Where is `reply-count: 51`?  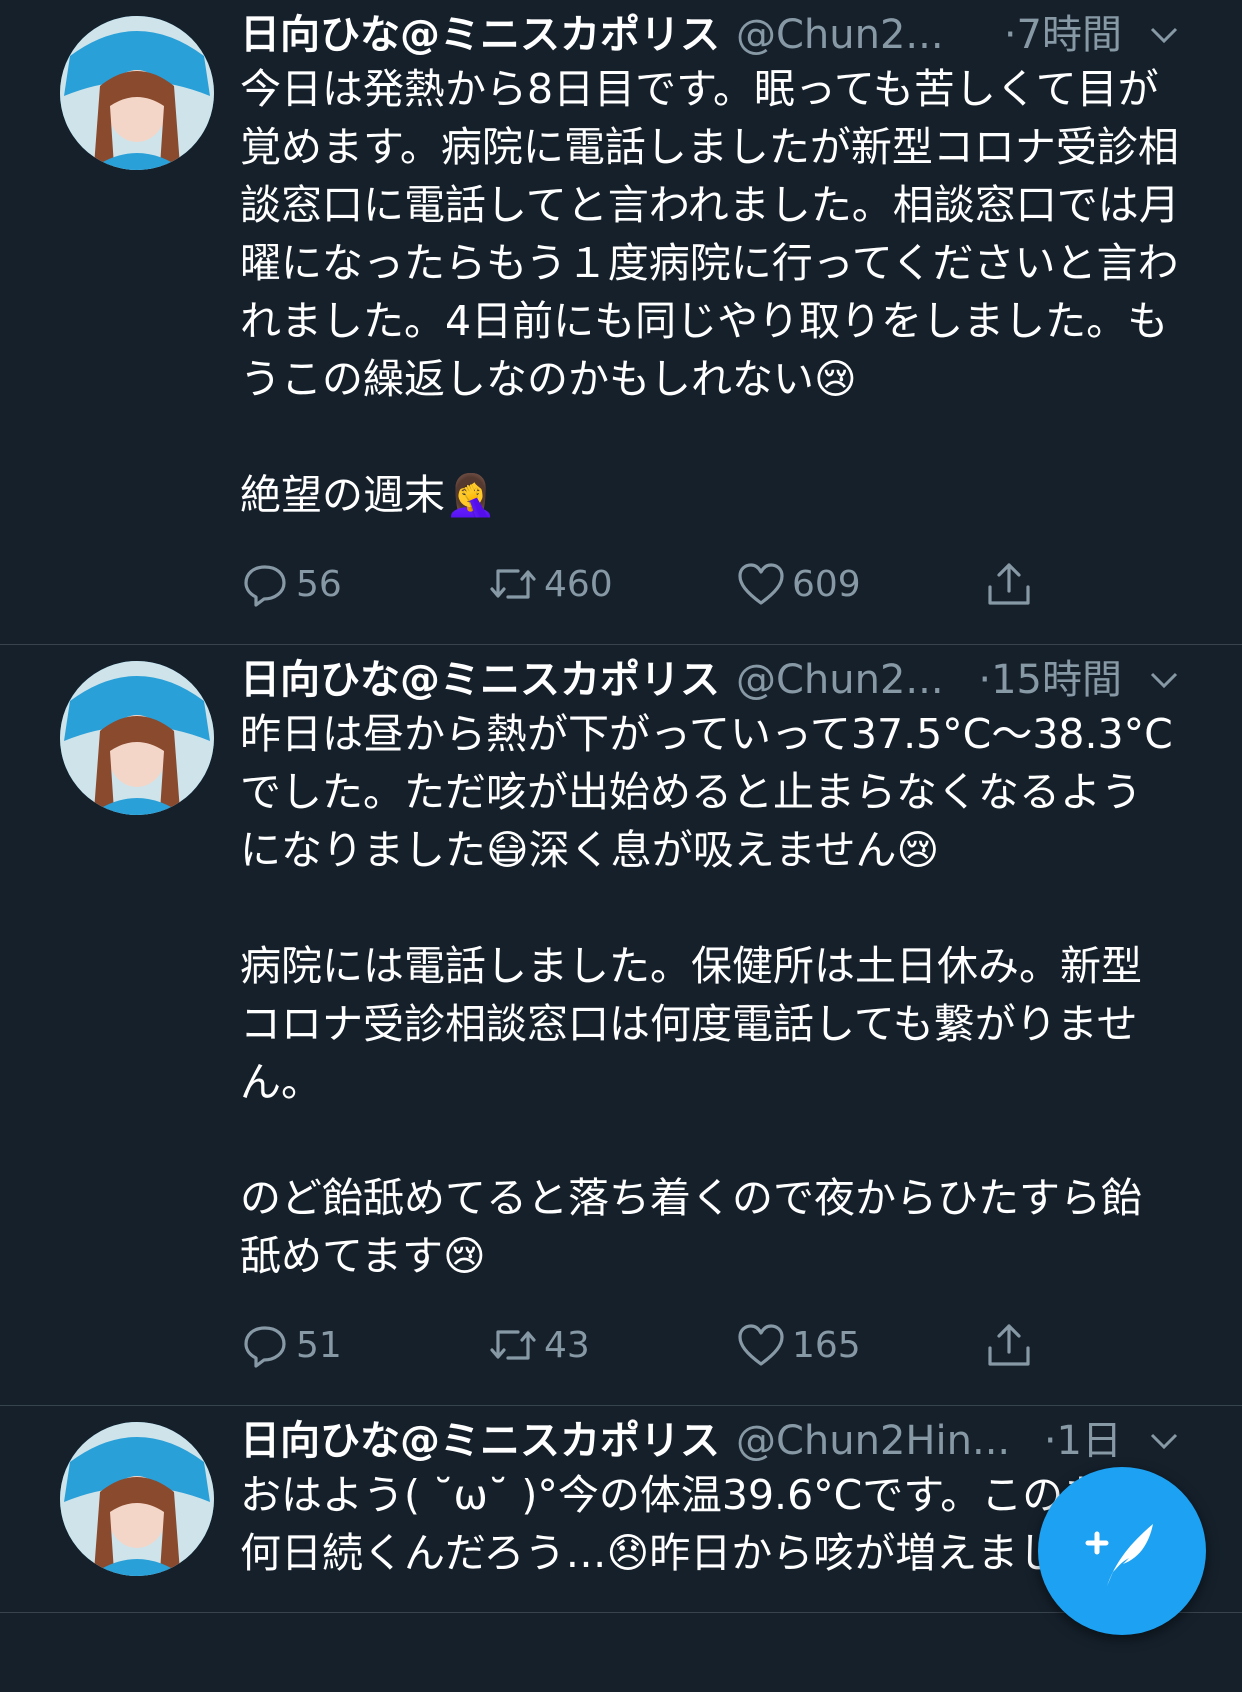 reply-count: 51 is located at coordinates (319, 1345).